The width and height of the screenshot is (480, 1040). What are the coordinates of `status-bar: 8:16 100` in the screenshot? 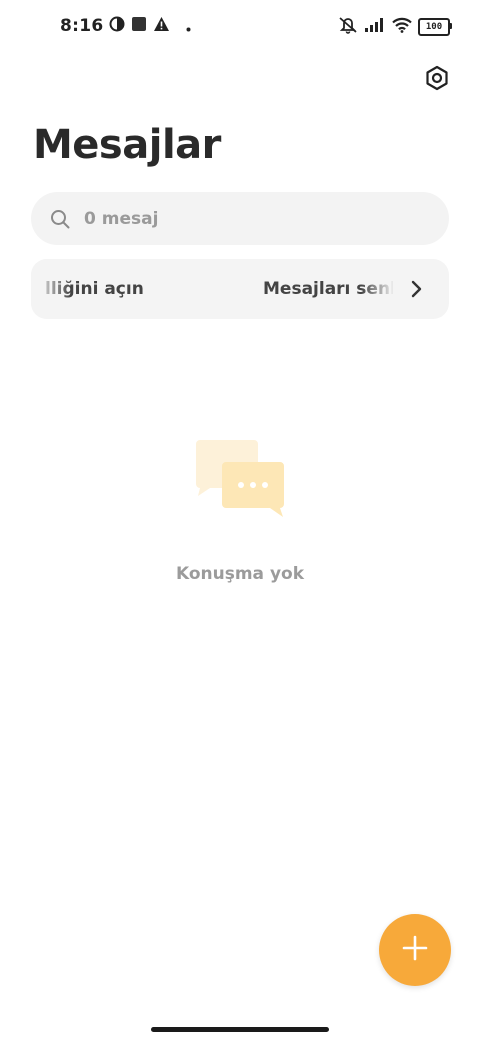 It's located at (240, 28).